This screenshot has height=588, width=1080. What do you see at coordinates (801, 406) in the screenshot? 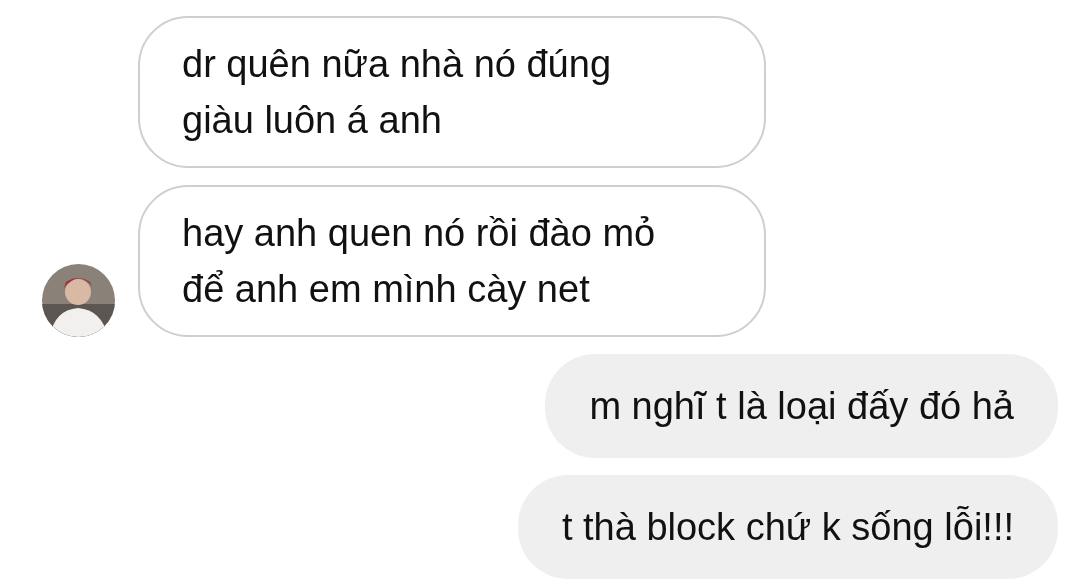
I see `message-bubble: m nghĩ t là loại đấy đó hả` at bounding box center [801, 406].